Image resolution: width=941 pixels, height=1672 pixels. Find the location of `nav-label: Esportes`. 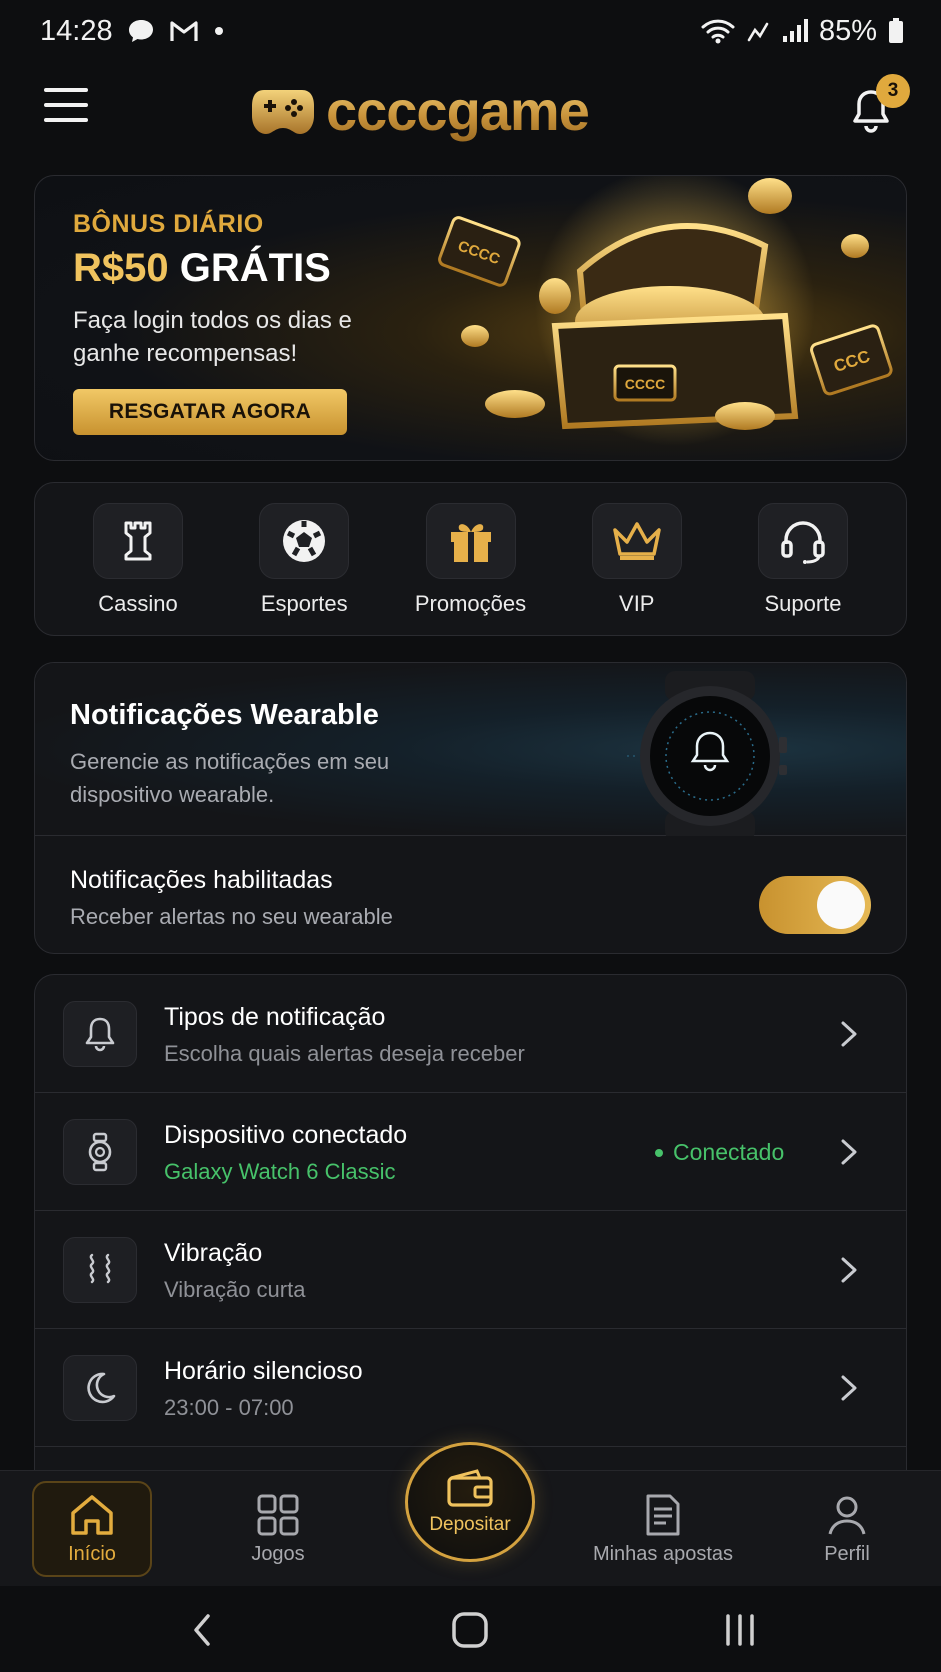

nav-label: Esportes is located at coordinates (304, 603).